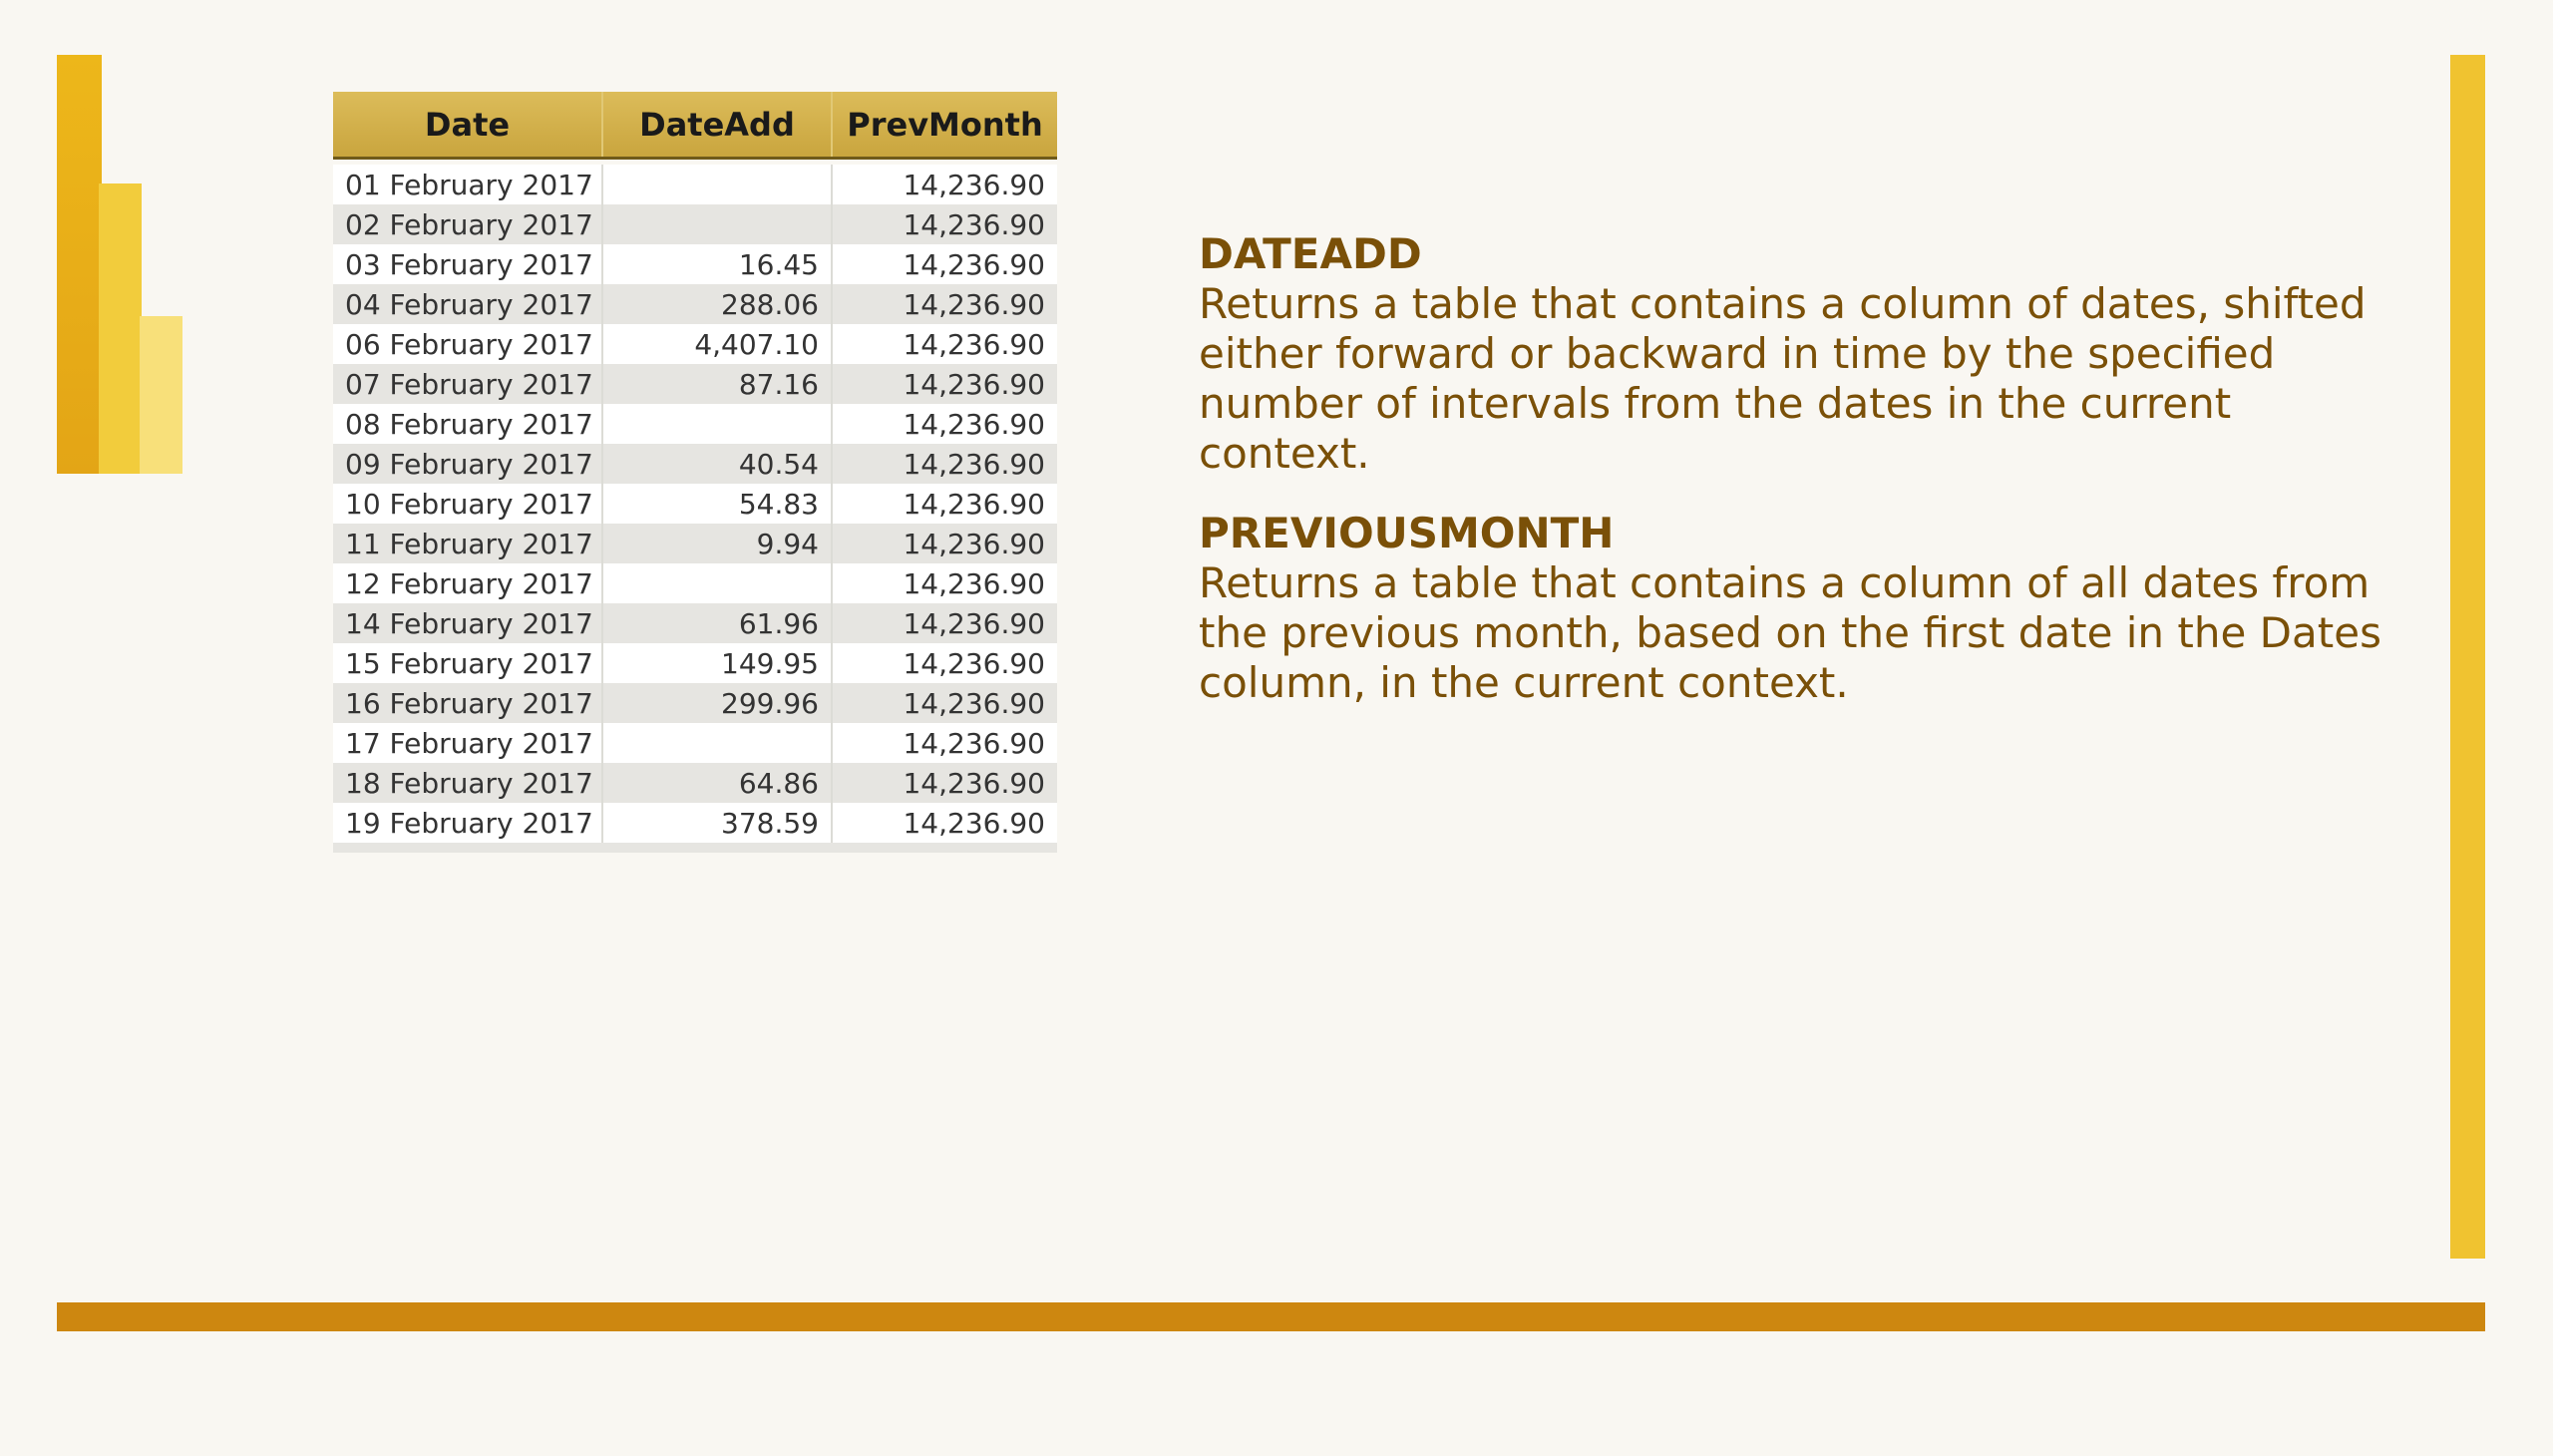 The image size is (2553, 1456). What do you see at coordinates (468, 823) in the screenshot?
I see `cell-date: 19 February 2017` at bounding box center [468, 823].